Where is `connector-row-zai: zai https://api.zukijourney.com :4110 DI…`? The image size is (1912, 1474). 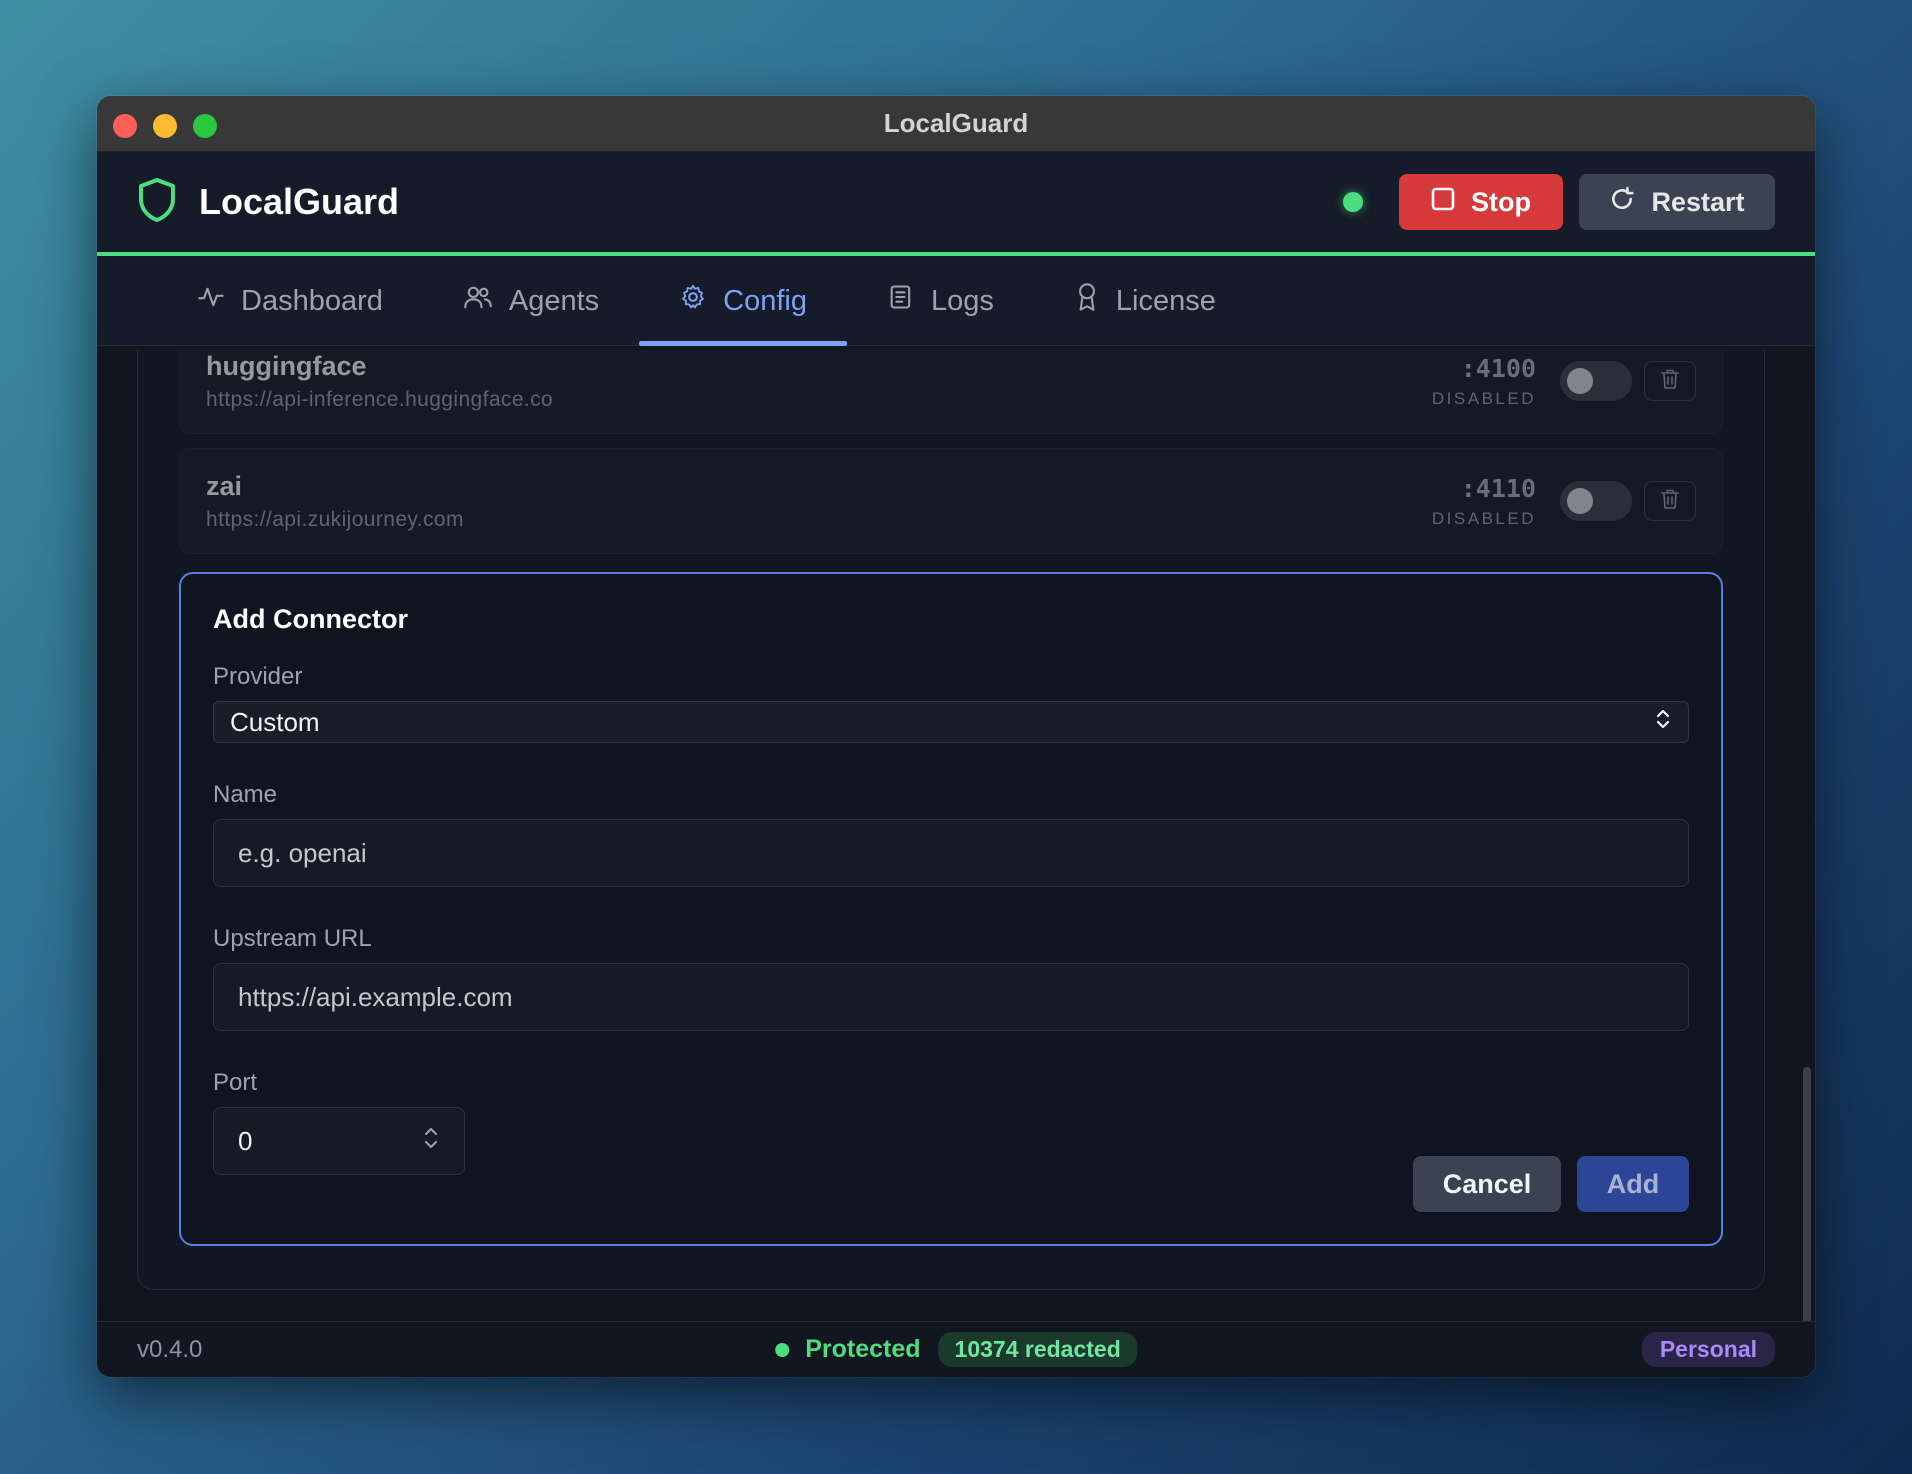 connector-row-zai: zai https://api.zukijourney.com :4110 DI… is located at coordinates (951, 501).